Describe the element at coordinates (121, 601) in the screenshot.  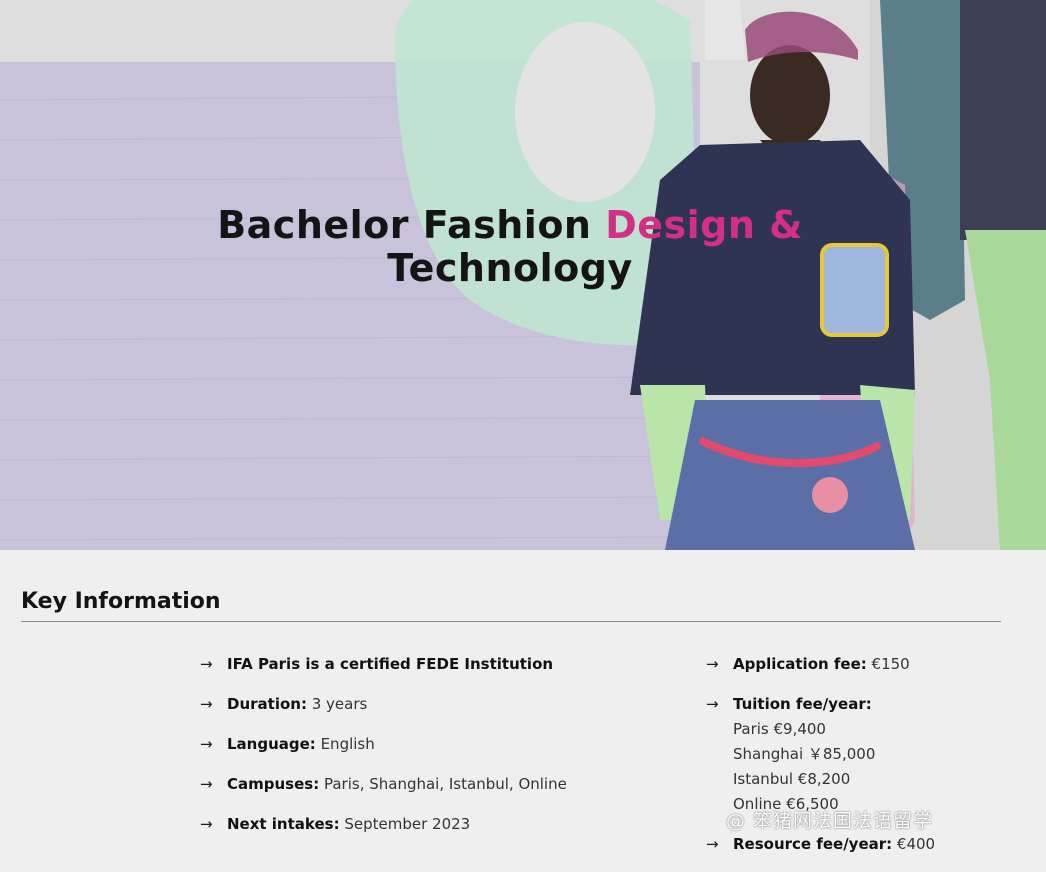
I see `key-information-heading: Key Information` at that location.